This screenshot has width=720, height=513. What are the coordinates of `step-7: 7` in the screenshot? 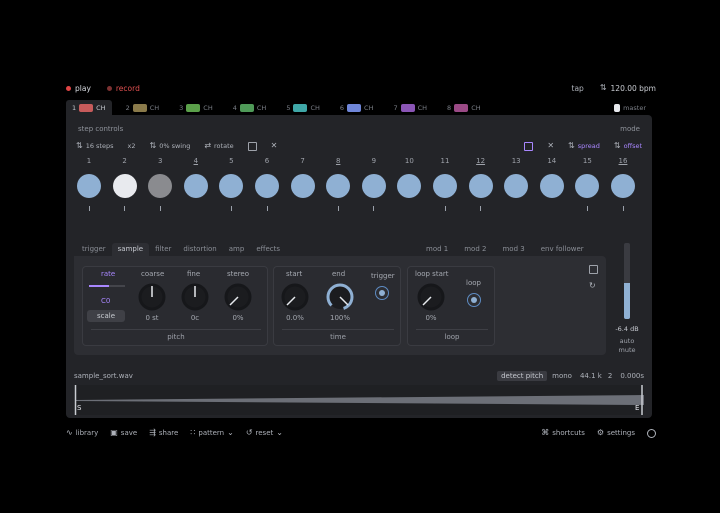 It's located at (303, 183).